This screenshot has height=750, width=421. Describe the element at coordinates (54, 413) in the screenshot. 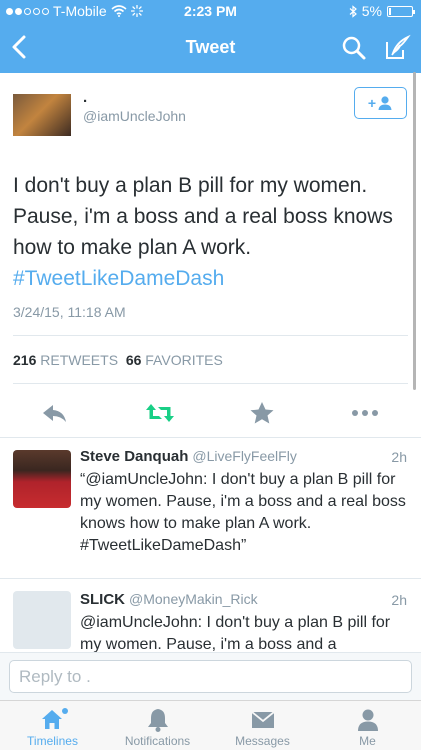

I see `reply-icon` at that location.